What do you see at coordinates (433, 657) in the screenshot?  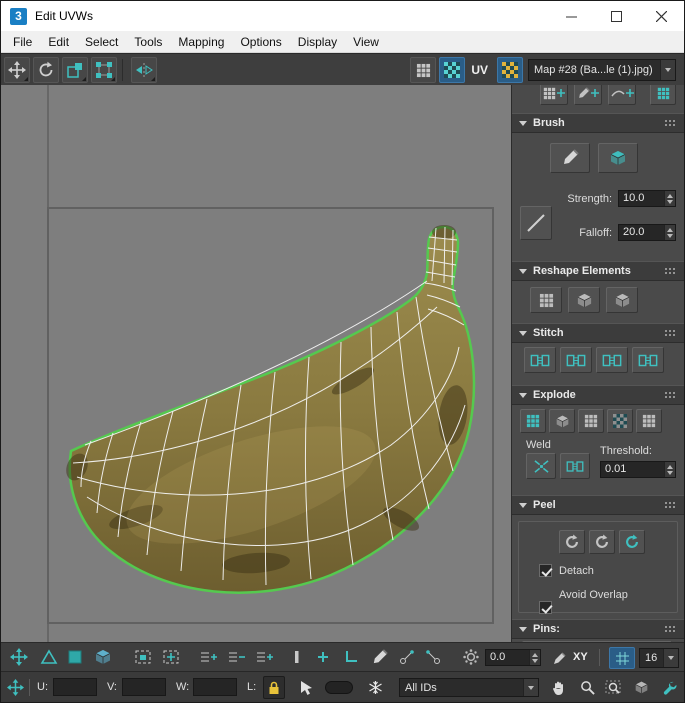 I see `edge-to-seam-icon` at bounding box center [433, 657].